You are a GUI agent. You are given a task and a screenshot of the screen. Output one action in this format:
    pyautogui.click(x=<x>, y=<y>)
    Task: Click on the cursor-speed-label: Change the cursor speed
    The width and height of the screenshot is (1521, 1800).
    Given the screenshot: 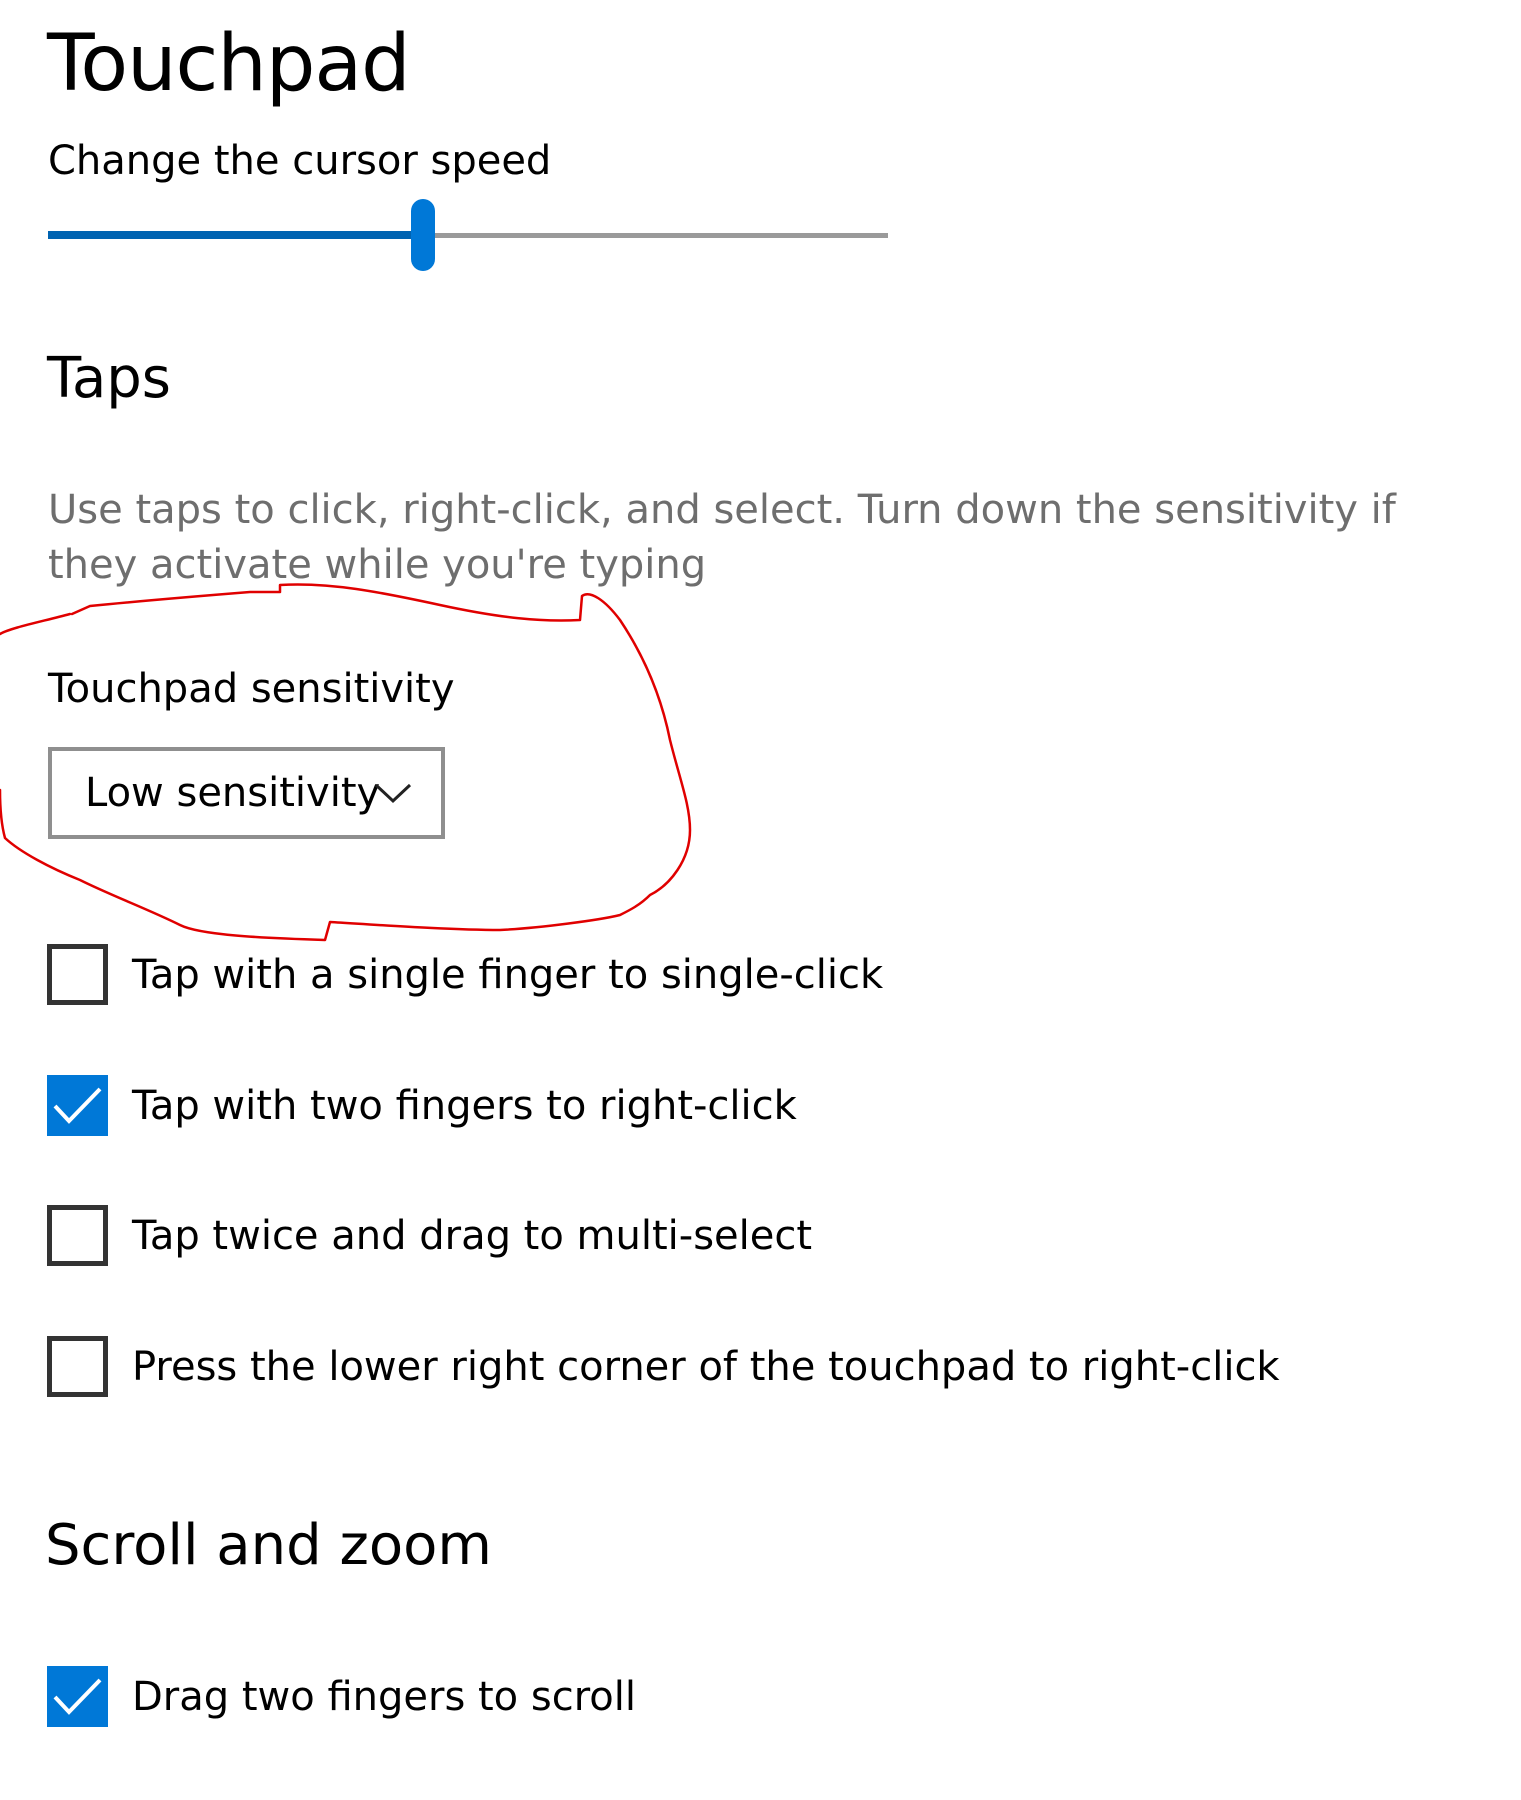 What is the action you would take?
    pyautogui.click(x=300, y=161)
    